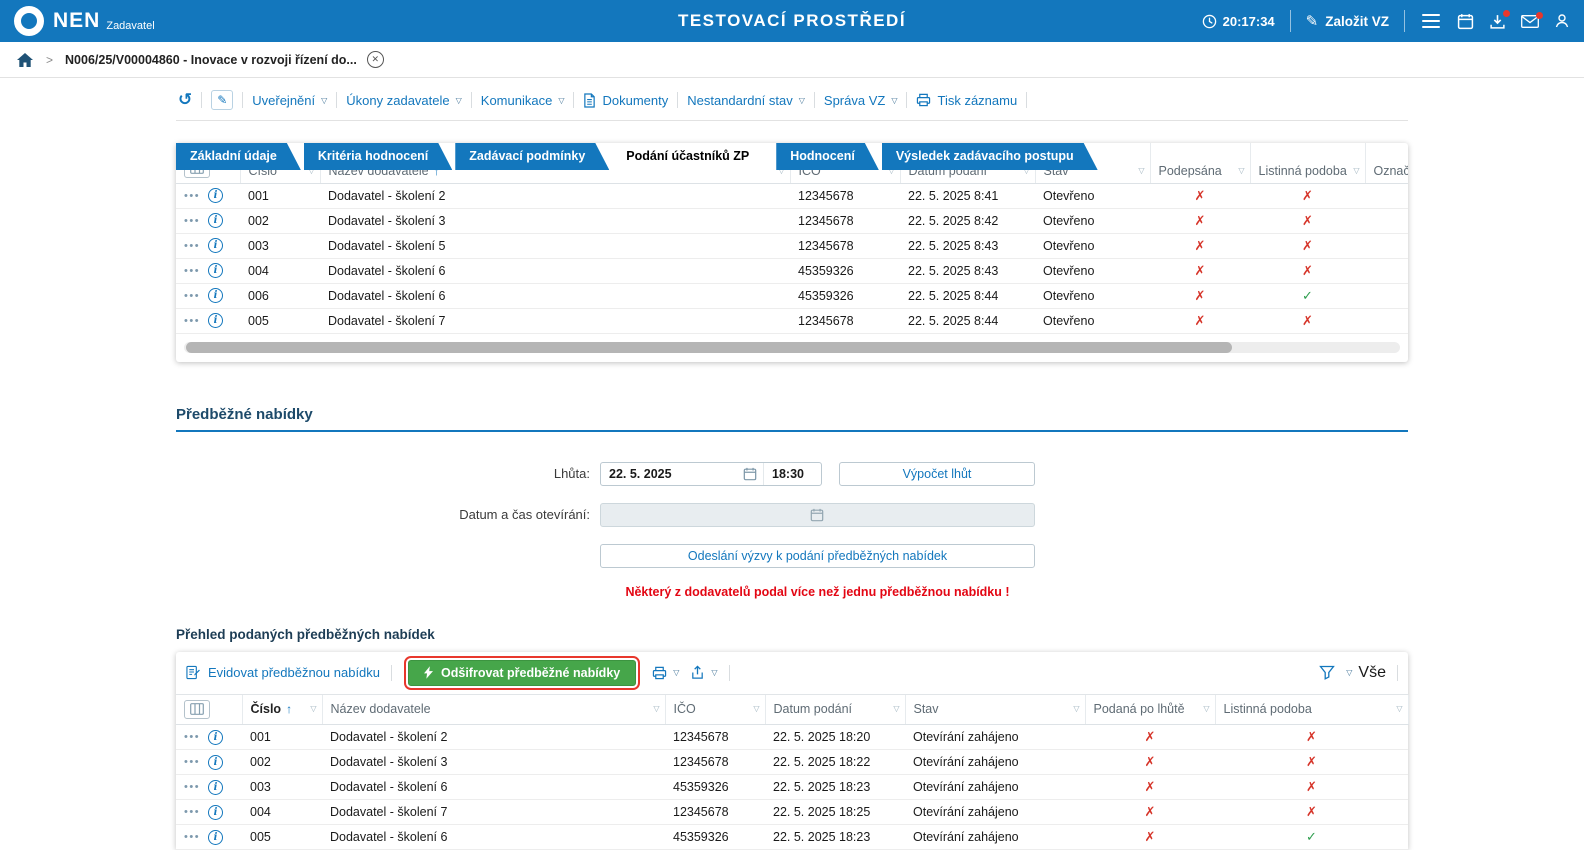  Describe the element at coordinates (792, 474) in the screenshot. I see `lhuta-time-value: 18:30` at that location.